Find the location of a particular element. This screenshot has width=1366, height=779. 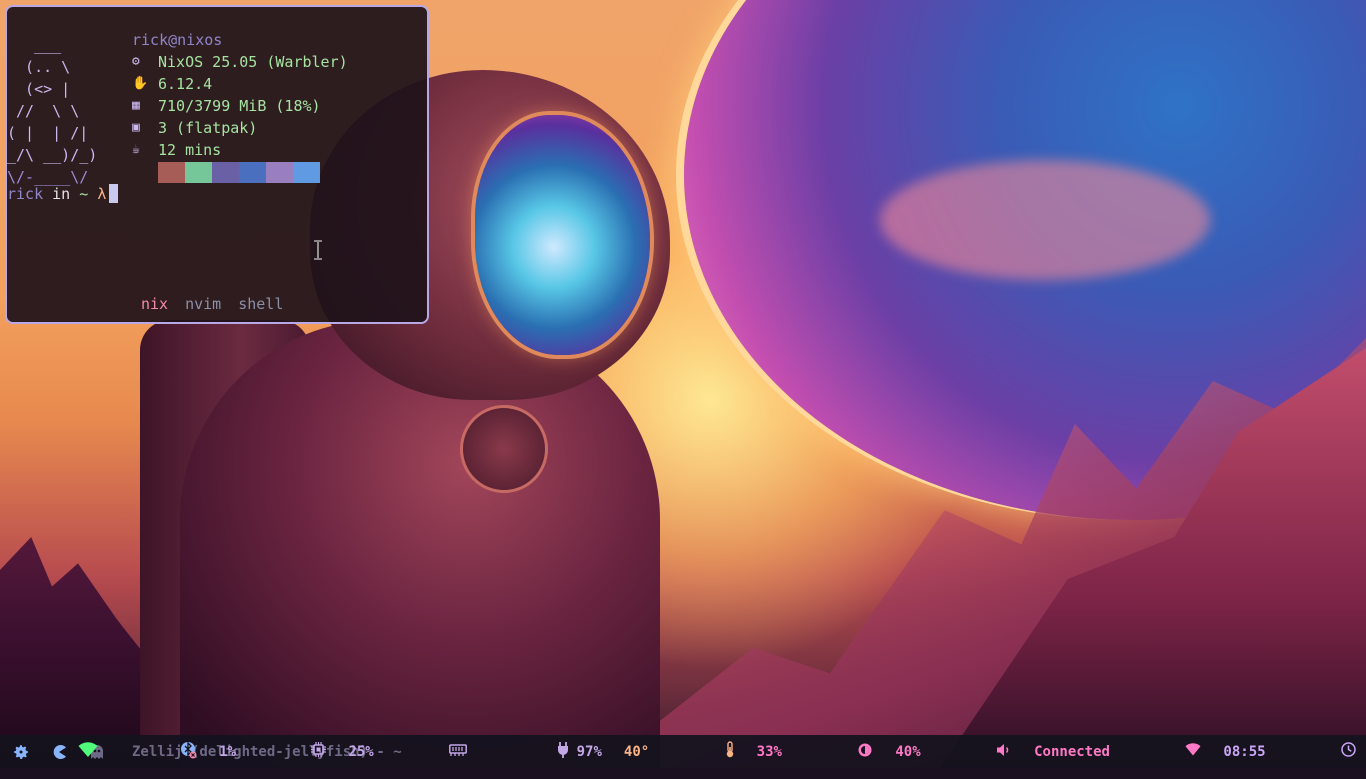

network-module: Connected is located at coordinates (1117, 751).